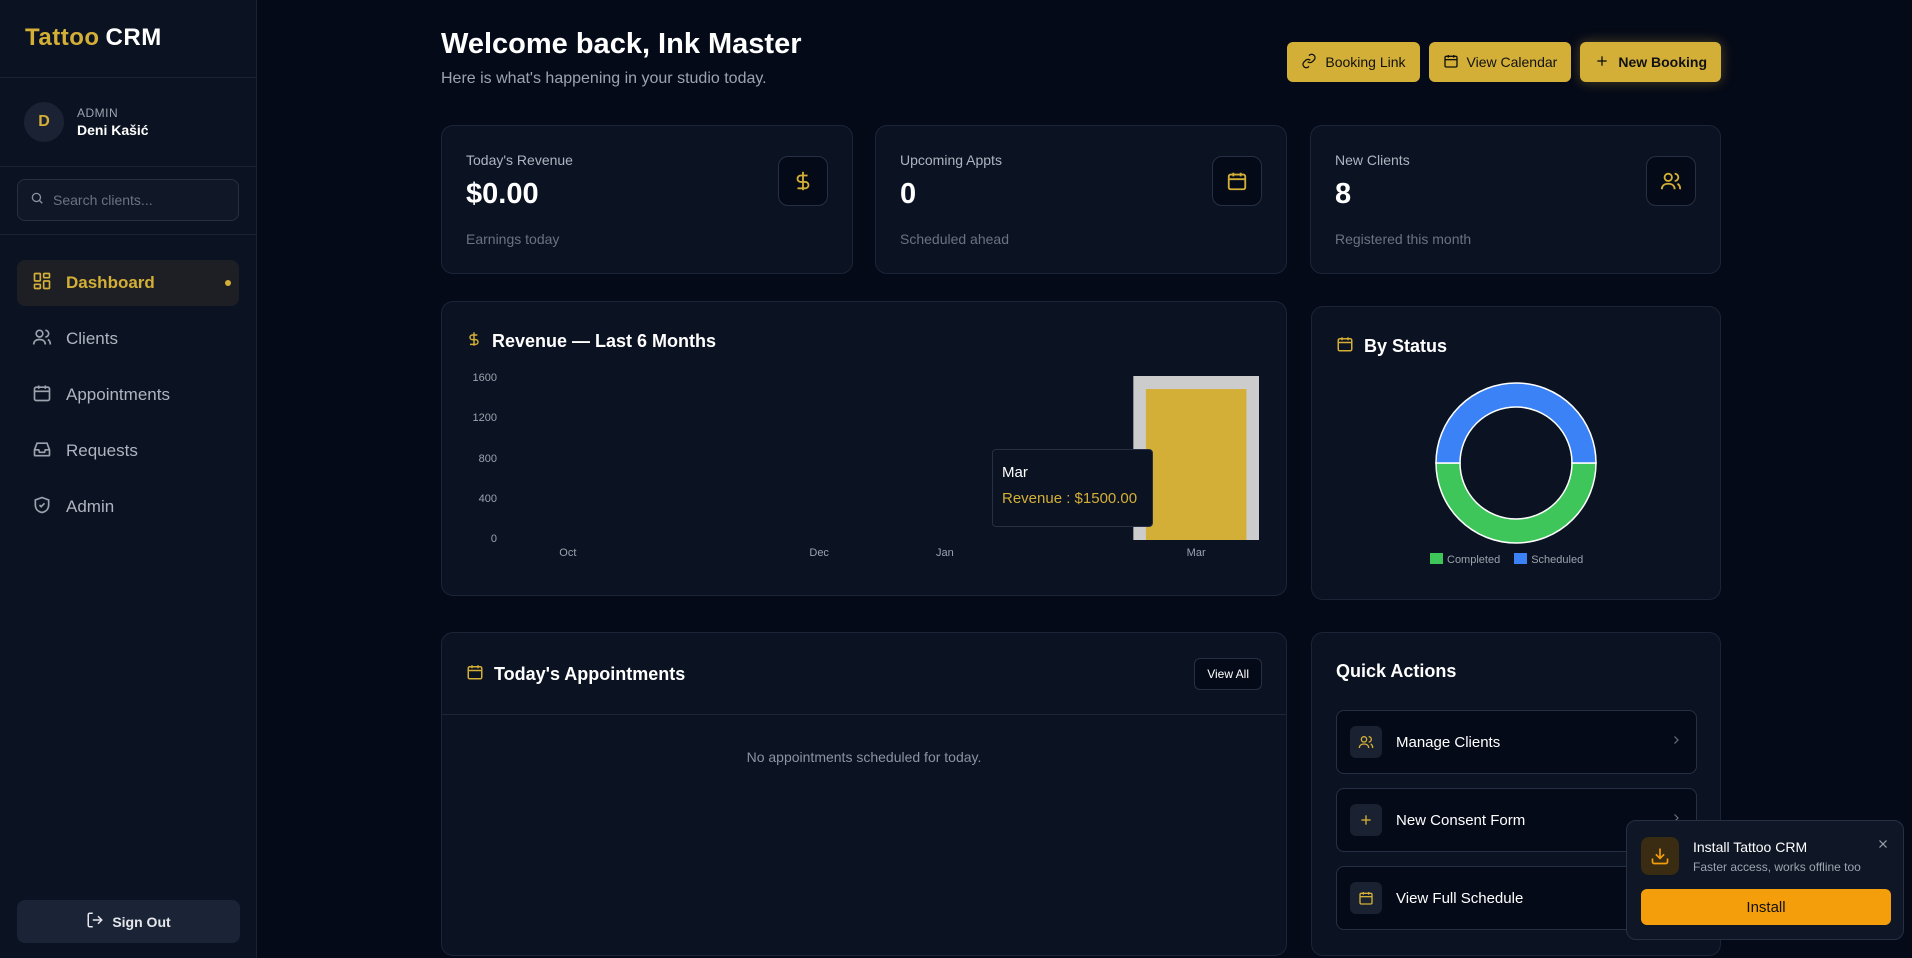  I want to click on avatar: D, so click(44, 122).